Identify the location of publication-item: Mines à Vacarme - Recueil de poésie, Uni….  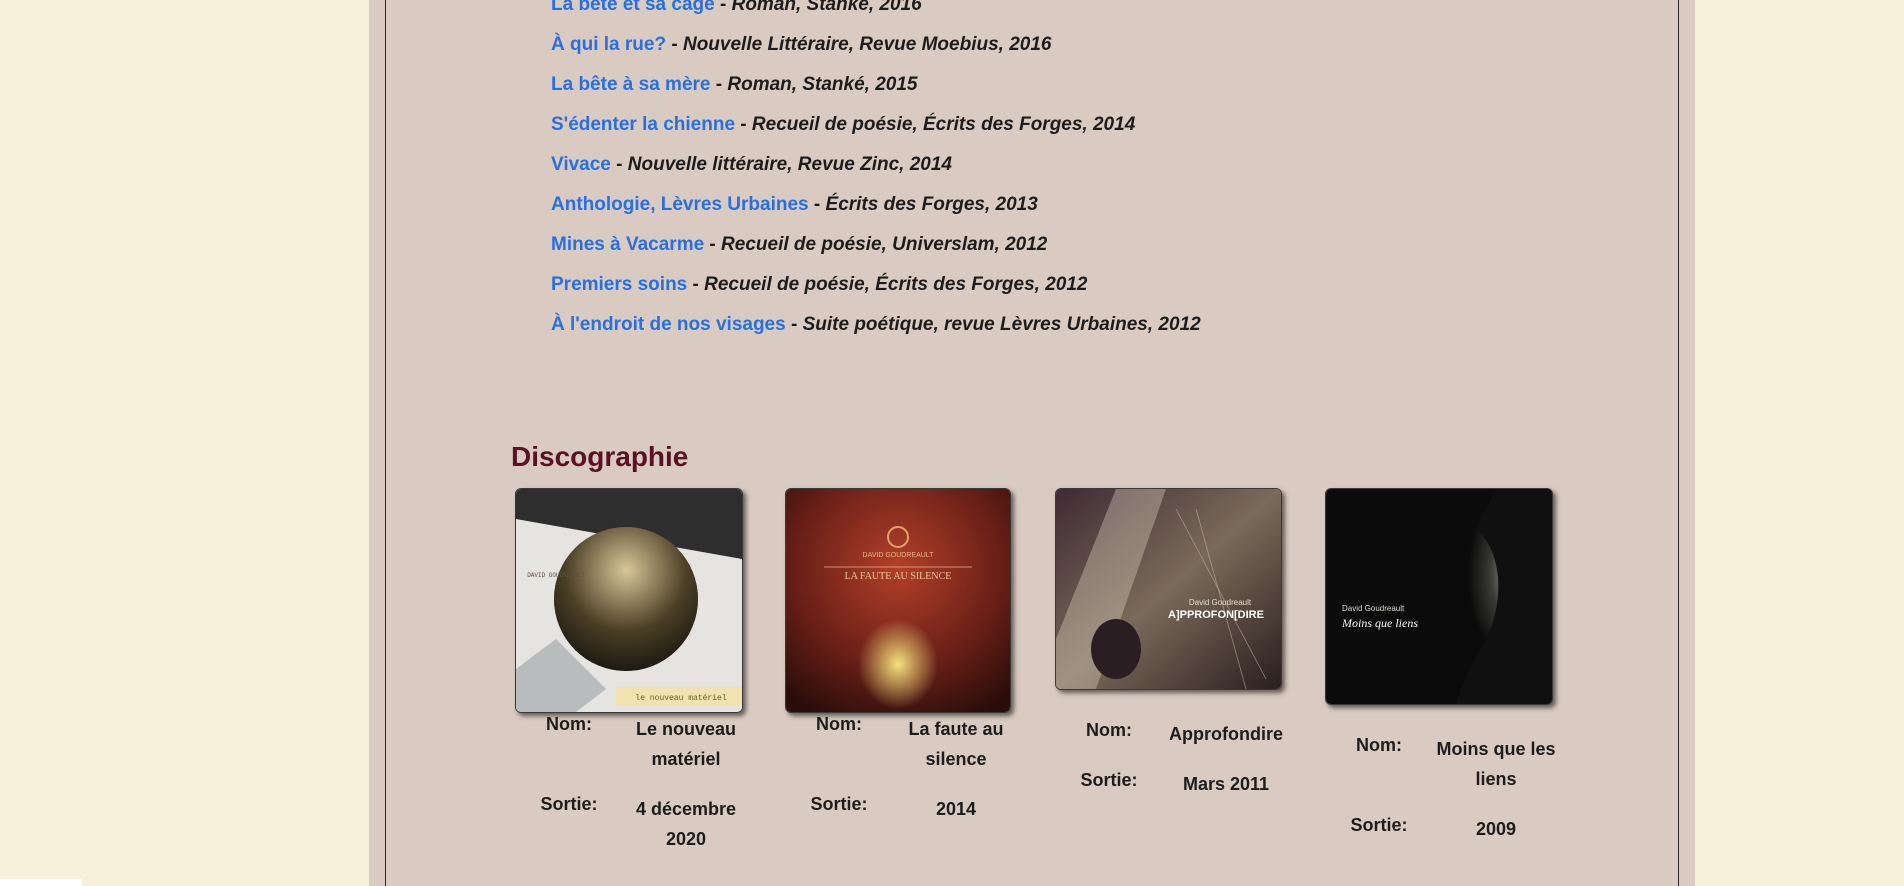
(876, 251).